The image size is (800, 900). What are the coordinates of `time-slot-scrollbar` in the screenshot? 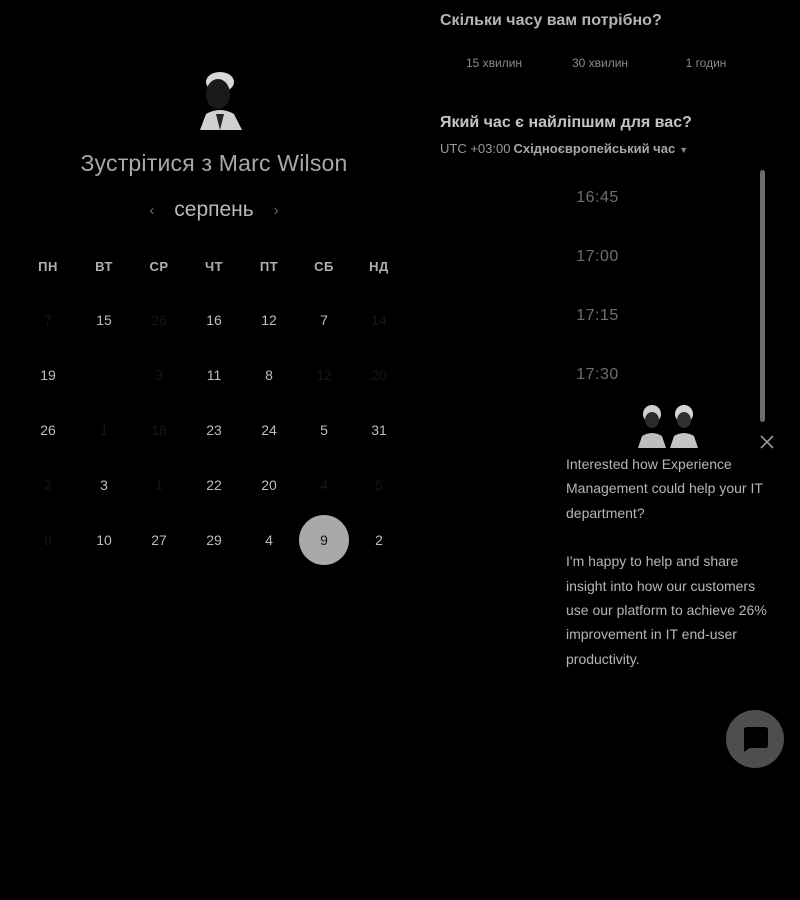 It's located at (762, 296).